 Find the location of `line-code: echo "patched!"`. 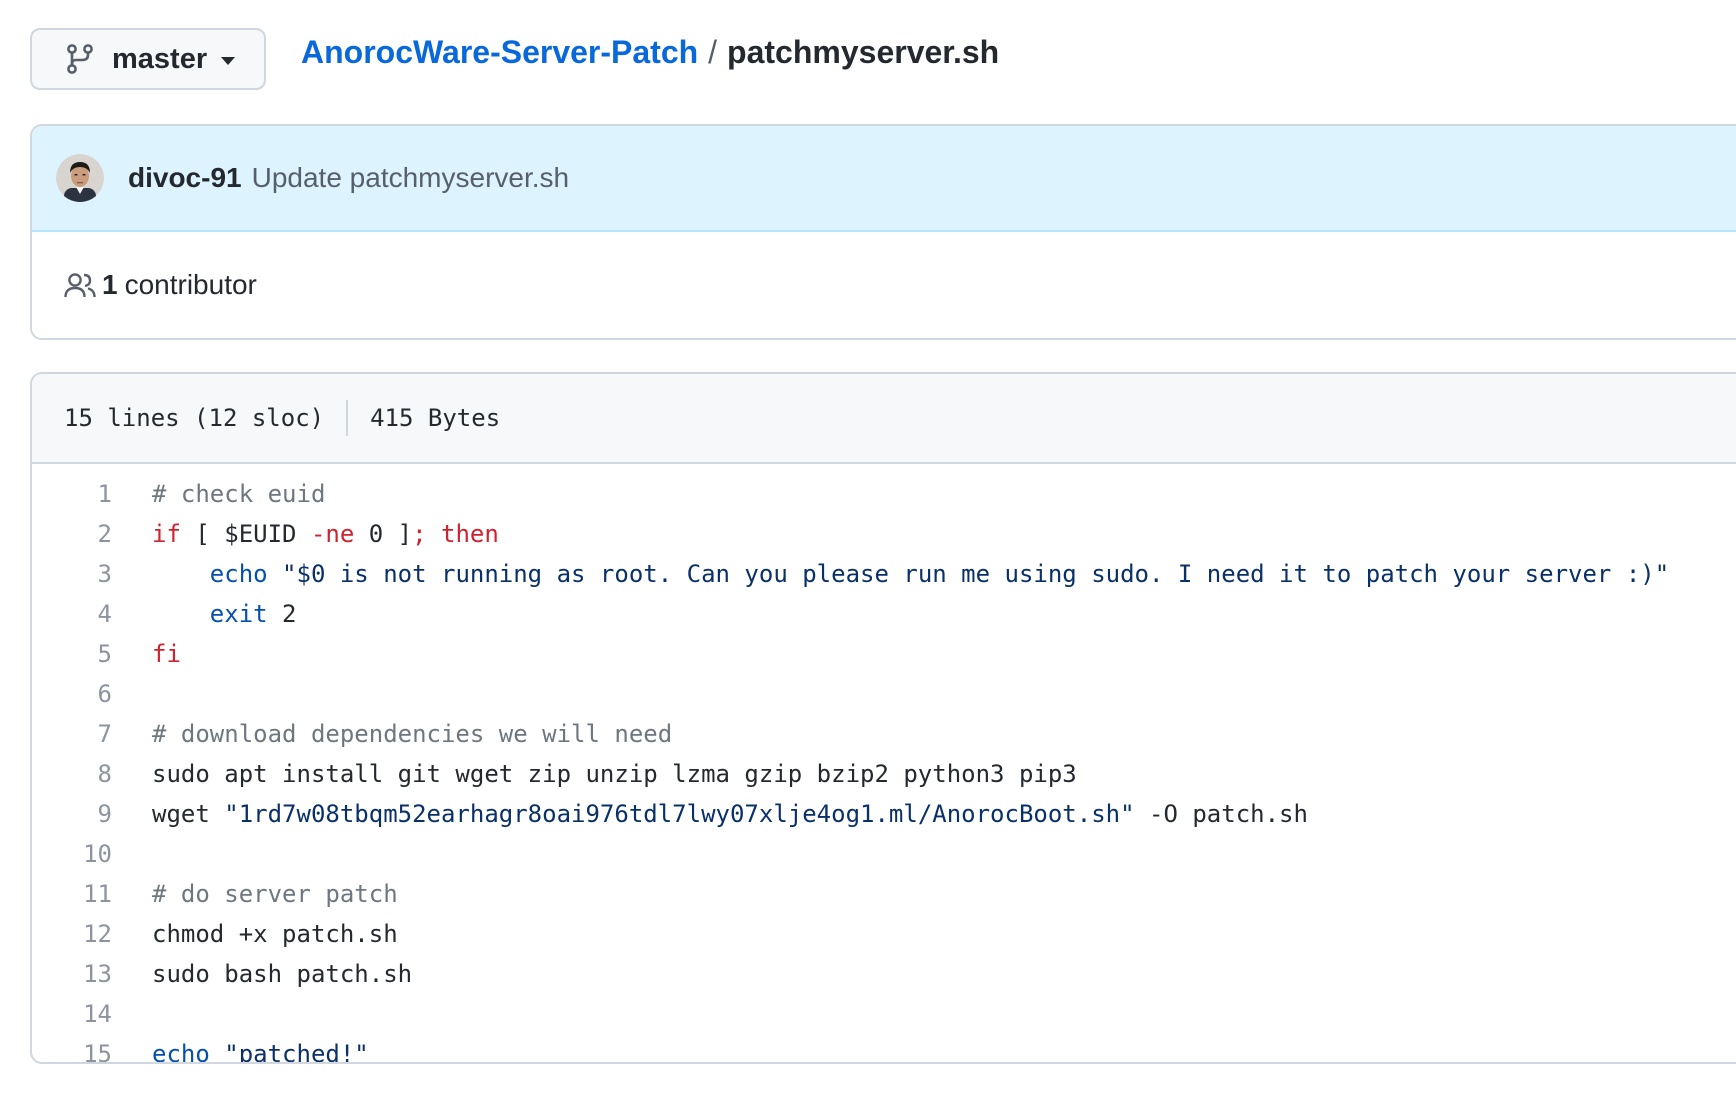

line-code: echo "patched!" is located at coordinates (240, 1052).